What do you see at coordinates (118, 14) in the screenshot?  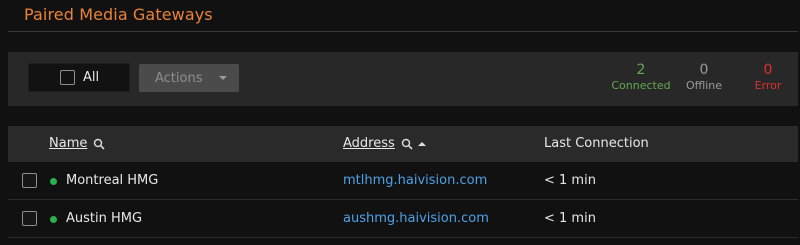 I see `page-title: Paired Media Gateways` at bounding box center [118, 14].